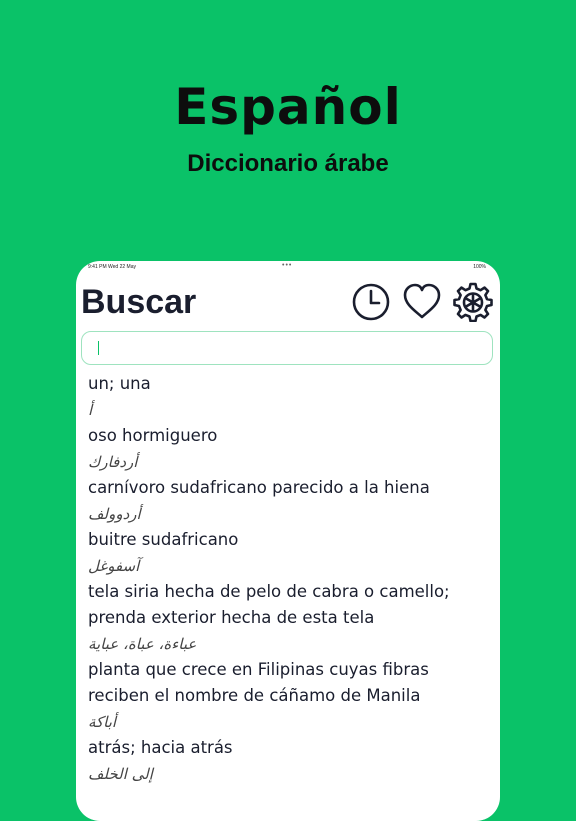  What do you see at coordinates (290, 449) in the screenshot?
I see `list-item: oso hormiguero أردفارك` at bounding box center [290, 449].